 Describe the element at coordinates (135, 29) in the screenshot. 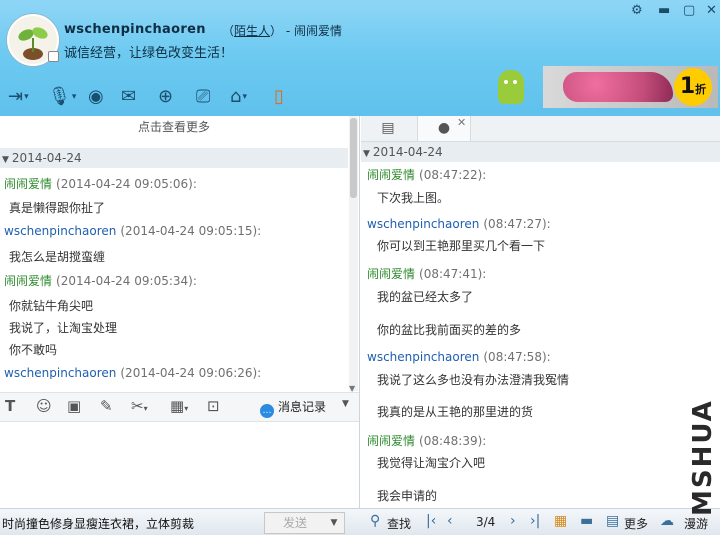

I see `contact-name: wschenpinchaoren` at that location.